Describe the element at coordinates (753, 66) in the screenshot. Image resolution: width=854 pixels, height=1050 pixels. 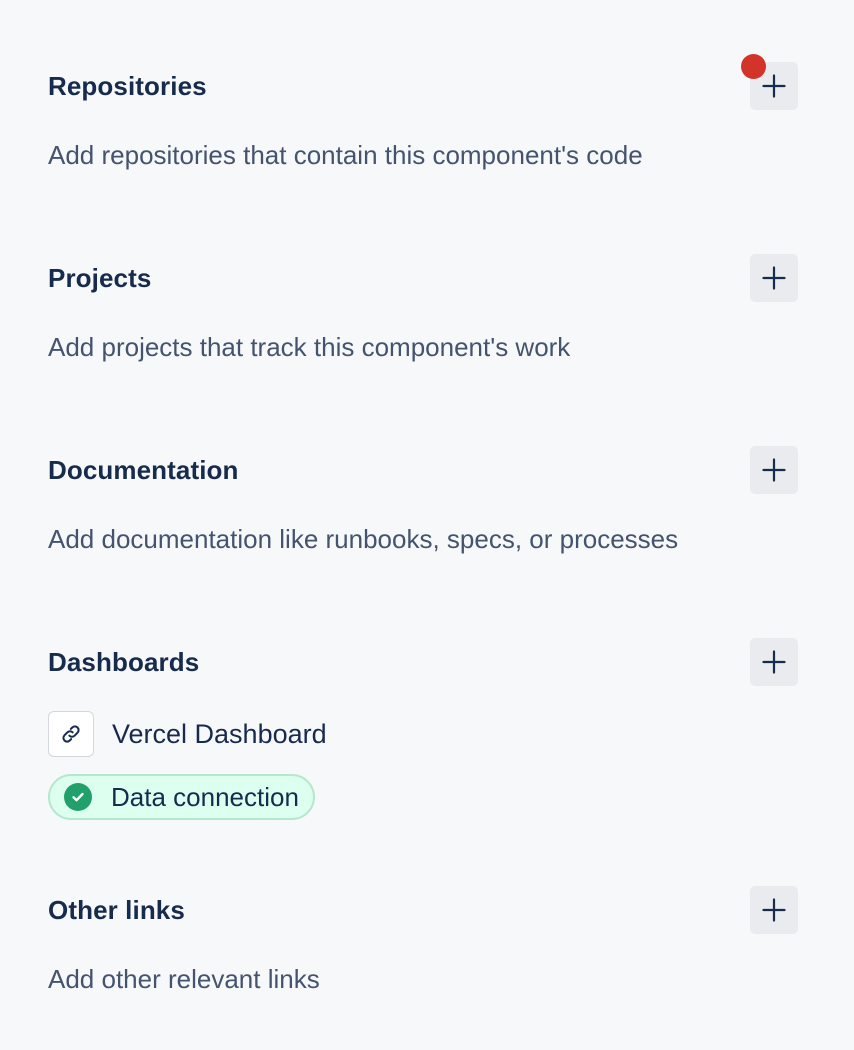
I see `notification-dot` at that location.